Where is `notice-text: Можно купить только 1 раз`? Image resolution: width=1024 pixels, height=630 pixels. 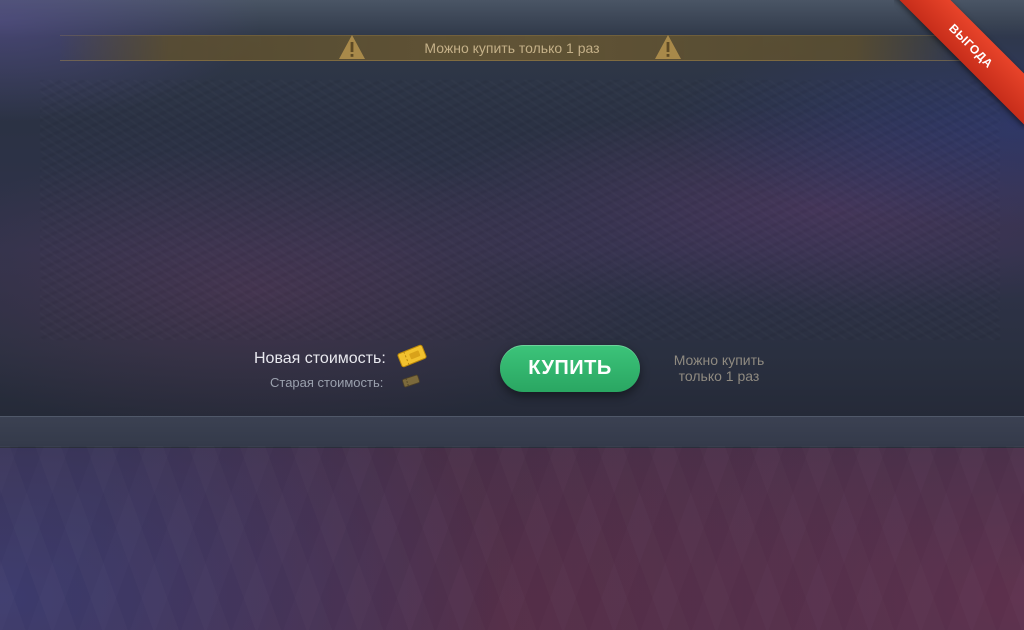
notice-text: Можно купить только 1 раз is located at coordinates (512, 48).